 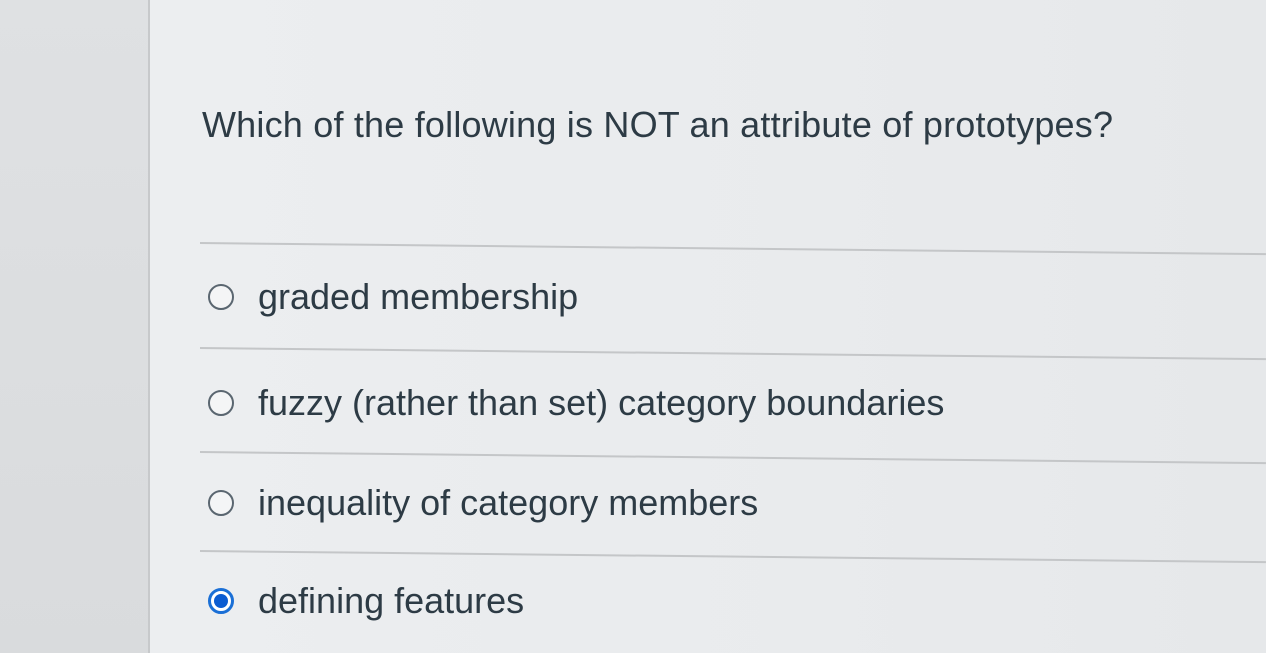 What do you see at coordinates (391, 600) in the screenshot?
I see `answer-label: defining features` at bounding box center [391, 600].